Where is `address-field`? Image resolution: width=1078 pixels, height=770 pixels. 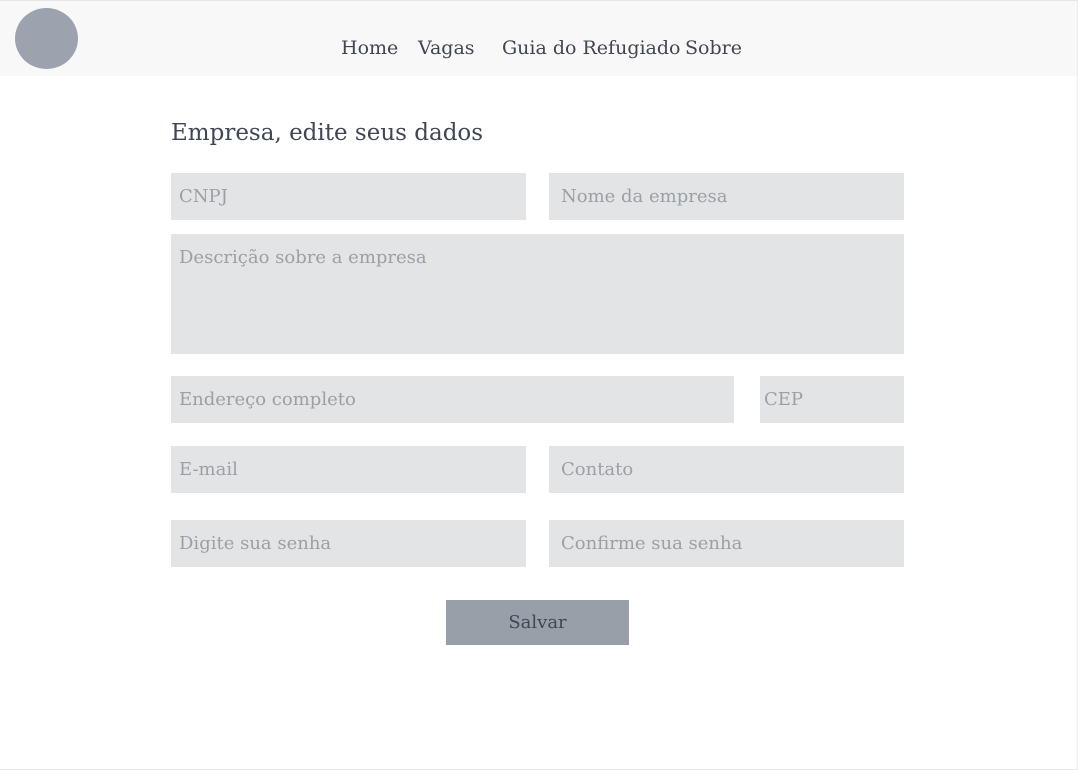
address-field is located at coordinates (452, 399).